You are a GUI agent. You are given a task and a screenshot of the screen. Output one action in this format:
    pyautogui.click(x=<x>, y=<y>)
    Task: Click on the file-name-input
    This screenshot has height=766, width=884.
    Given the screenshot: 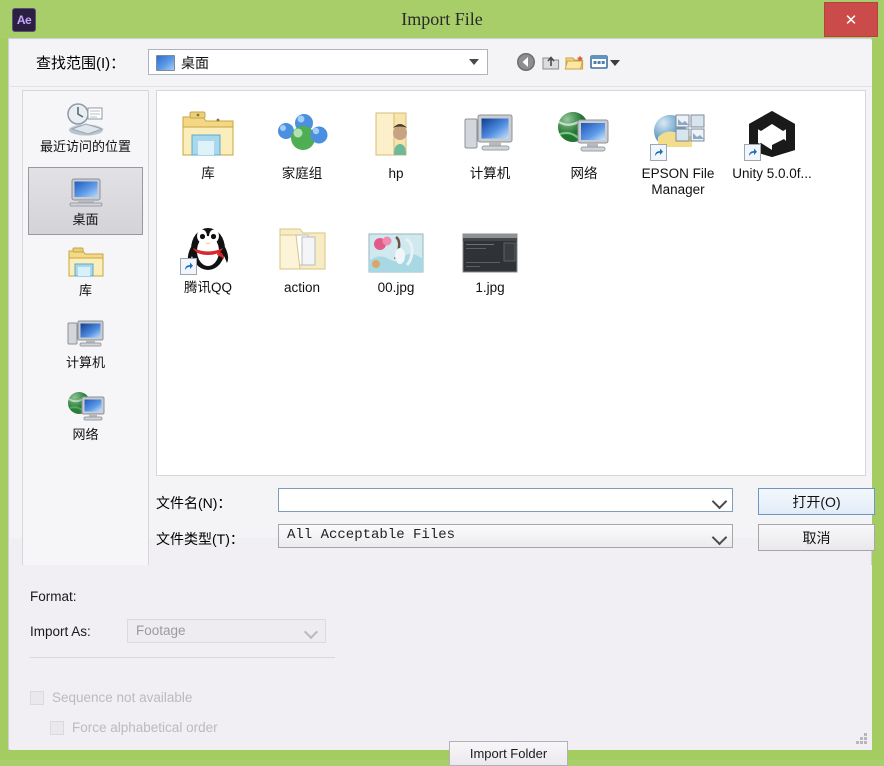 What is the action you would take?
    pyautogui.click(x=505, y=500)
    